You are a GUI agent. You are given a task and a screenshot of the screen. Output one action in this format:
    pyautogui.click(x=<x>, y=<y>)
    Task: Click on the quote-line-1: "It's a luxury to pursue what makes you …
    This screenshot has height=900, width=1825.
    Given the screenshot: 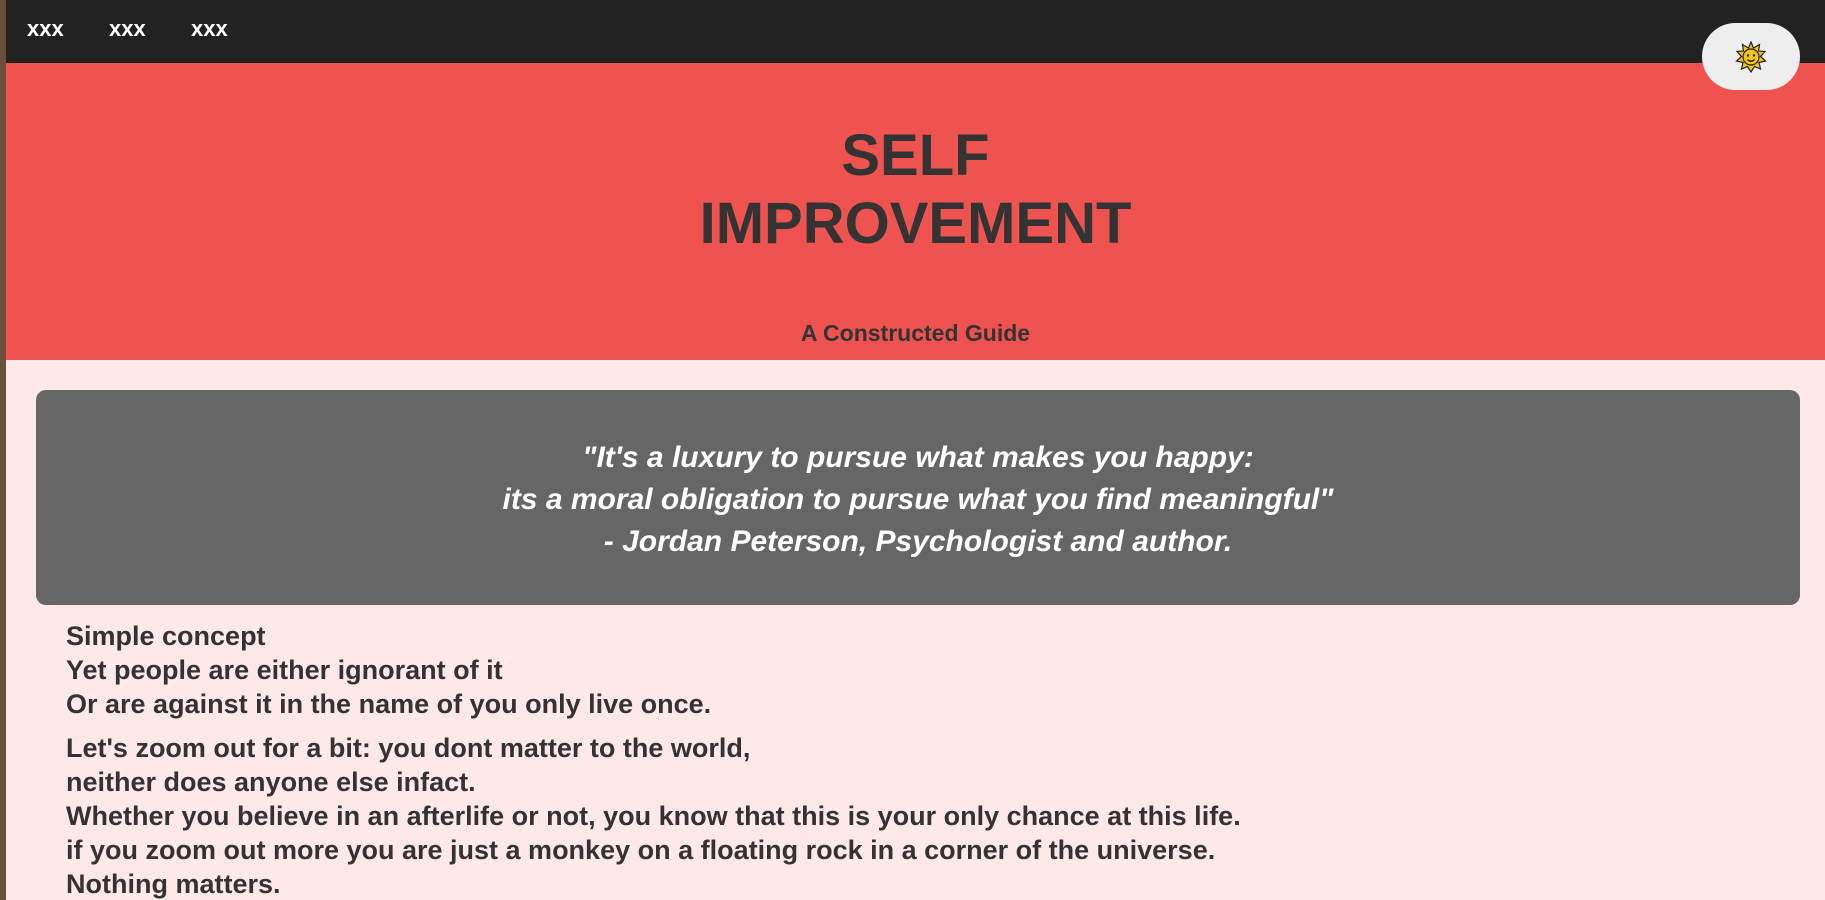 What is the action you would take?
    pyautogui.click(x=918, y=457)
    